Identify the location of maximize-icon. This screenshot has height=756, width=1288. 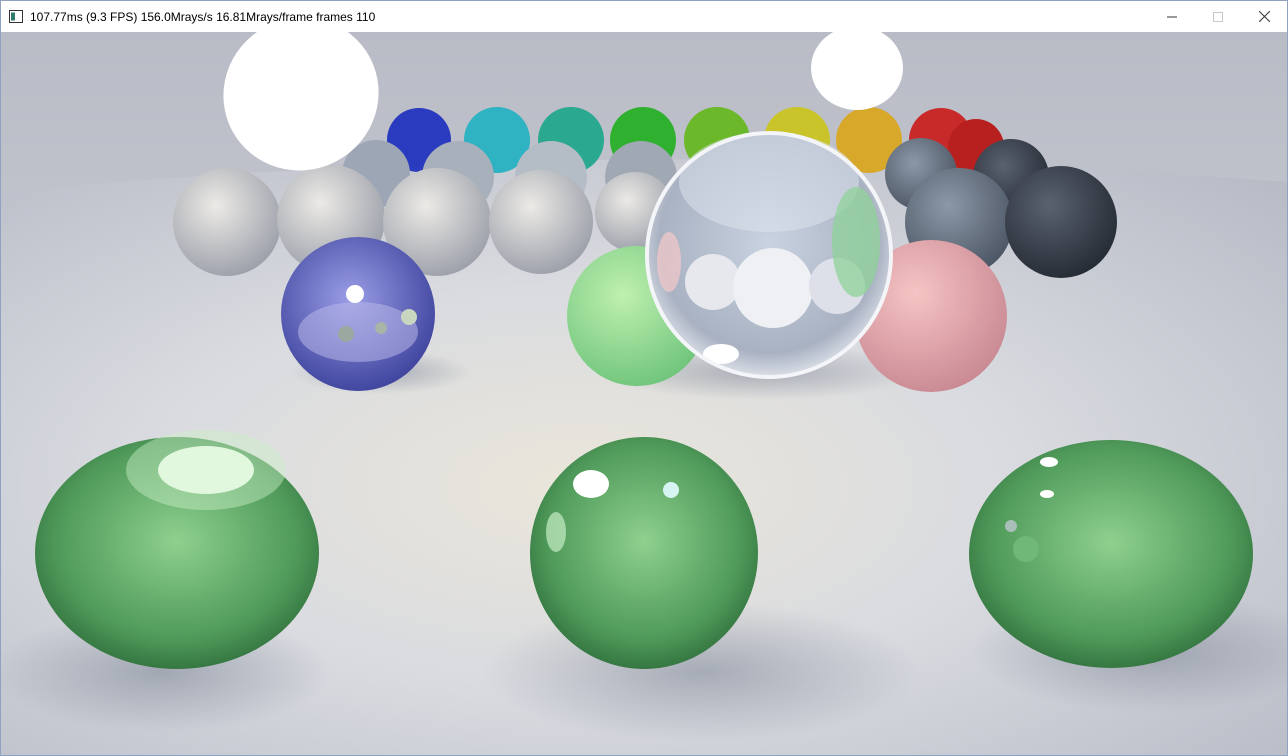
(1218, 16).